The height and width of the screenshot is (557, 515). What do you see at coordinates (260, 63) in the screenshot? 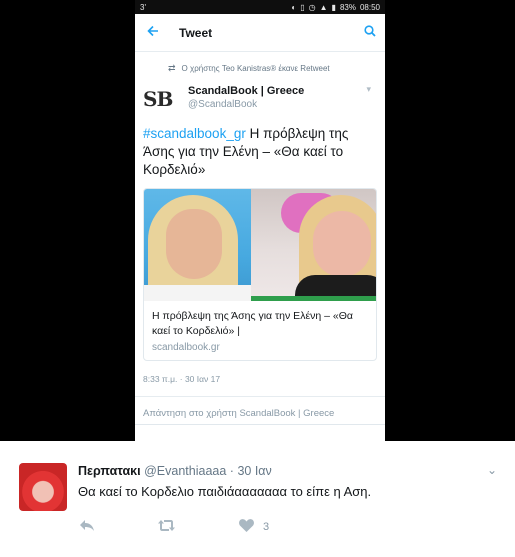
I see `retweet-context: ⇄ Ο χρήστης Teo Kanistras® έκανε Retweet` at bounding box center [260, 63].